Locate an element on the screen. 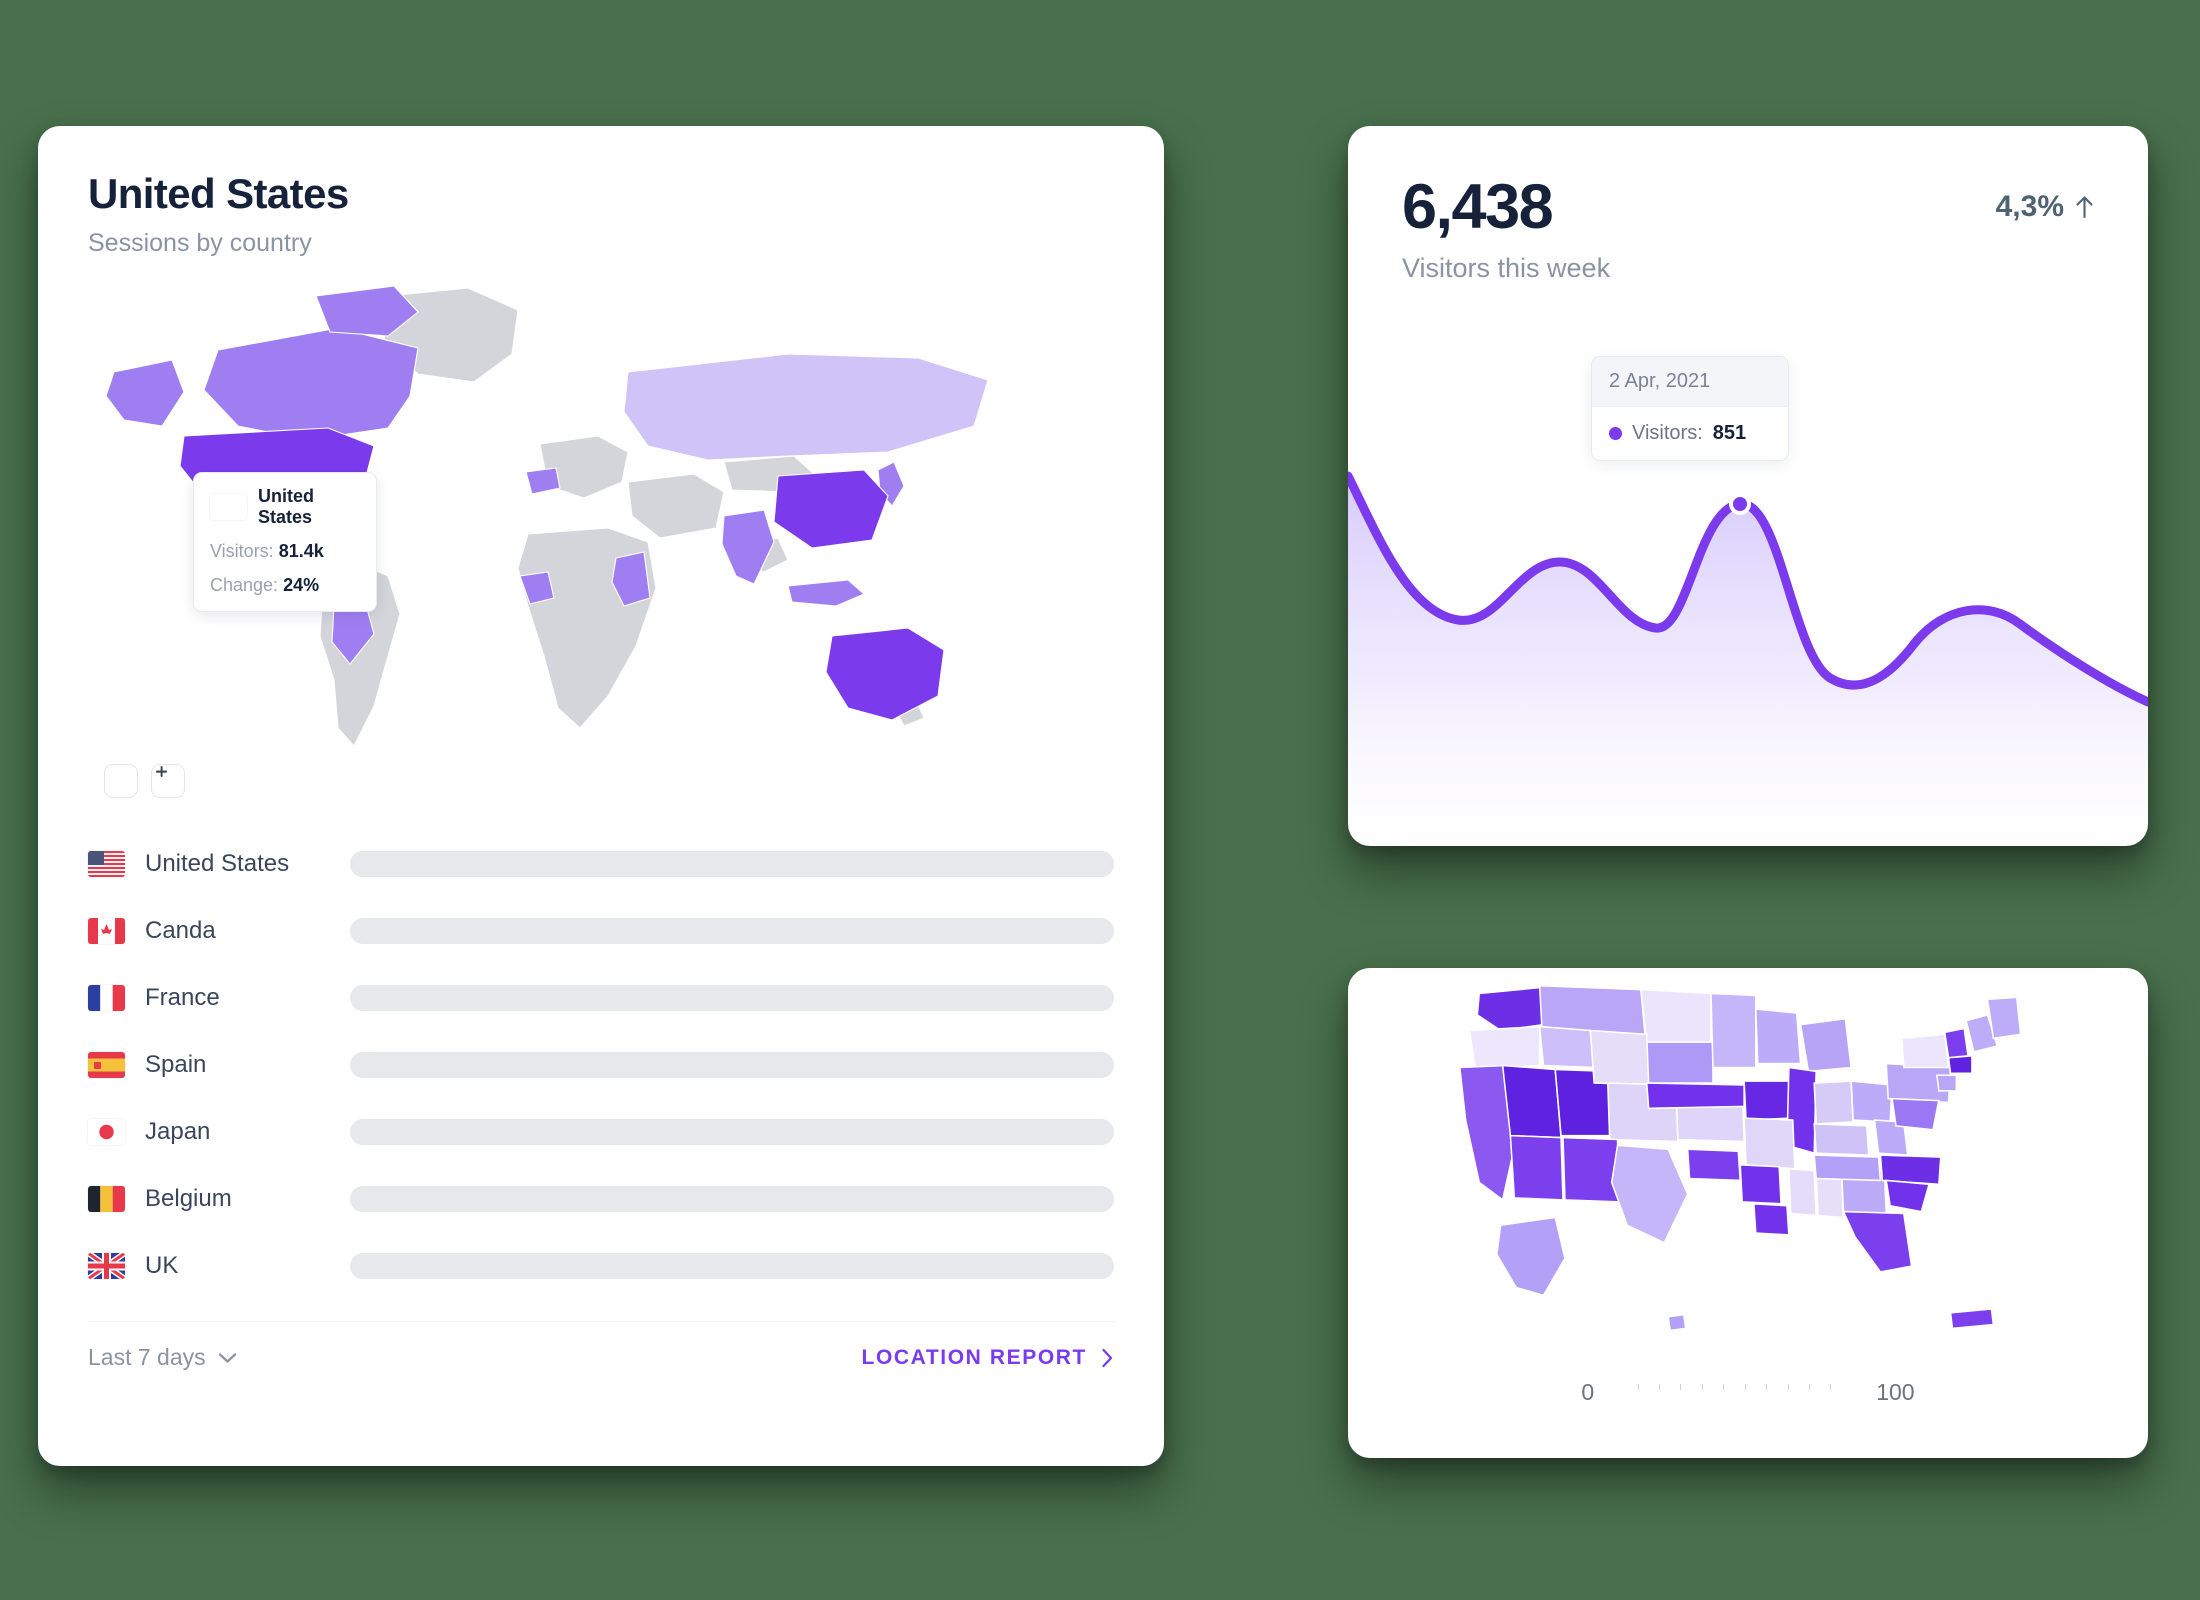  delta-indicator: 4,3% is located at coordinates (2045, 207).